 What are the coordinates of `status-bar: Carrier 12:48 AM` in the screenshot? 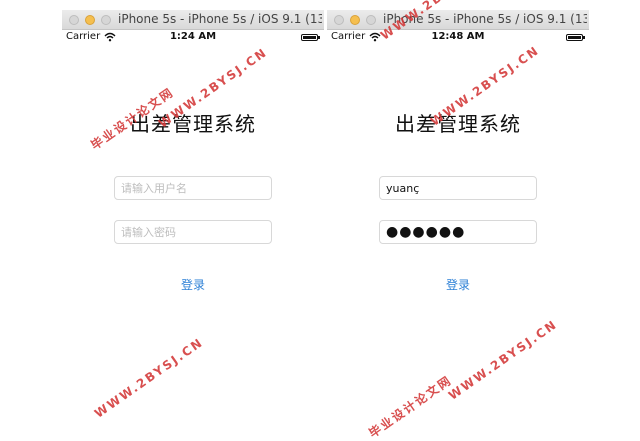 It's located at (458, 38).